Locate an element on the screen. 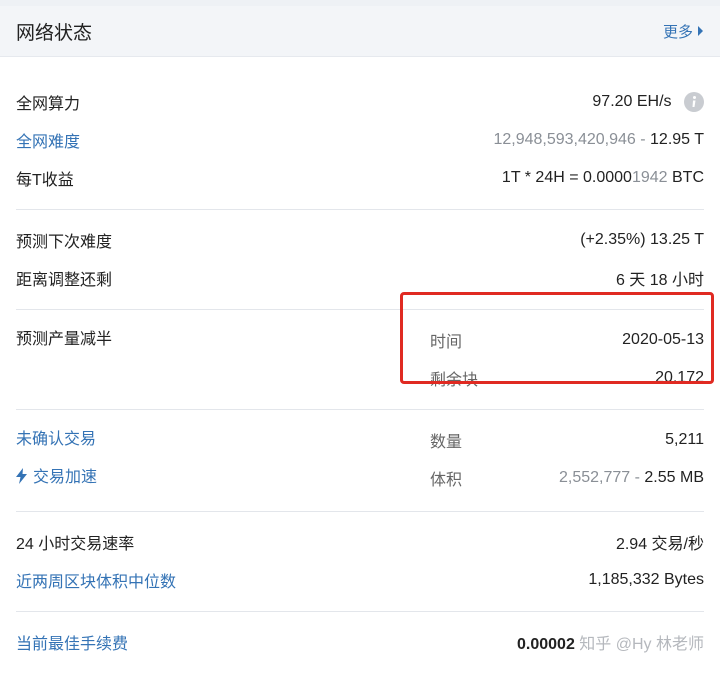  median-size-link: 近两周区块体积中位数 is located at coordinates (302, 580).